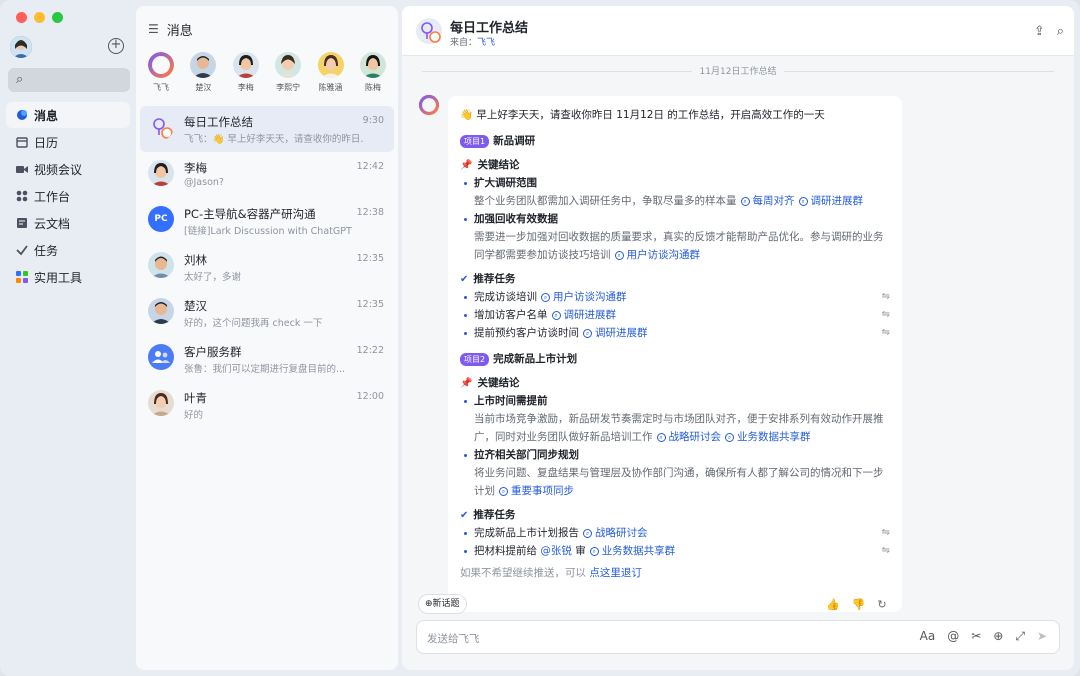 The image size is (1080, 676). Describe the element at coordinates (486, 43) in the screenshot. I see `source-name: 飞飞` at that location.